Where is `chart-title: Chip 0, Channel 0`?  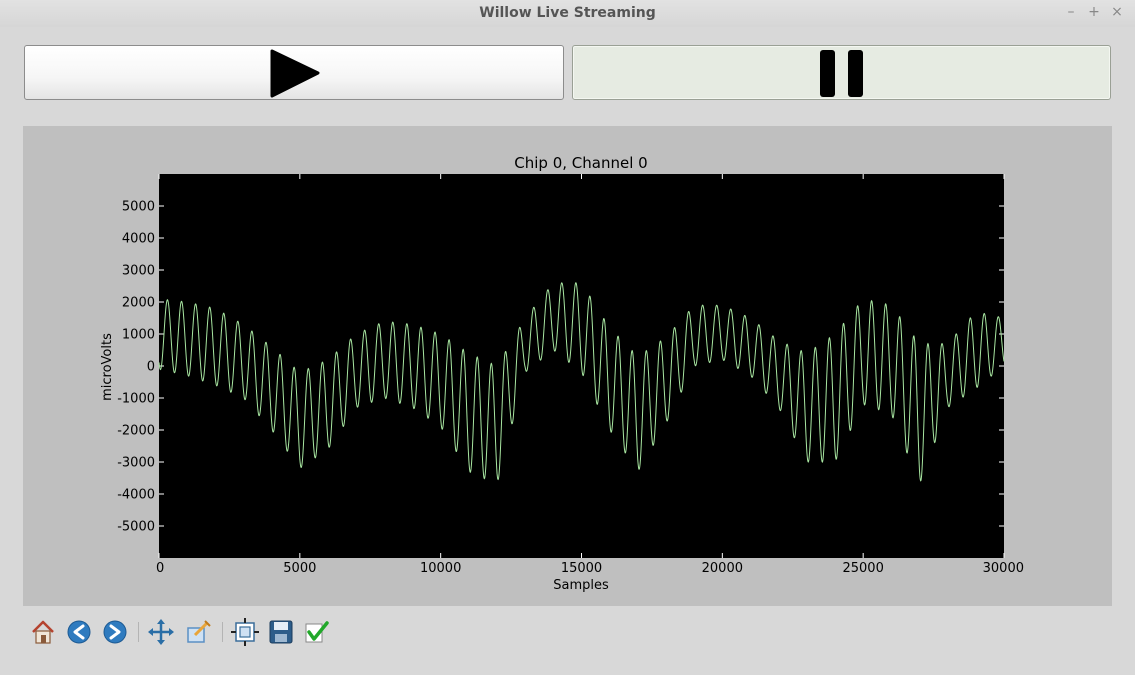 chart-title: Chip 0, Channel 0 is located at coordinates (580, 163).